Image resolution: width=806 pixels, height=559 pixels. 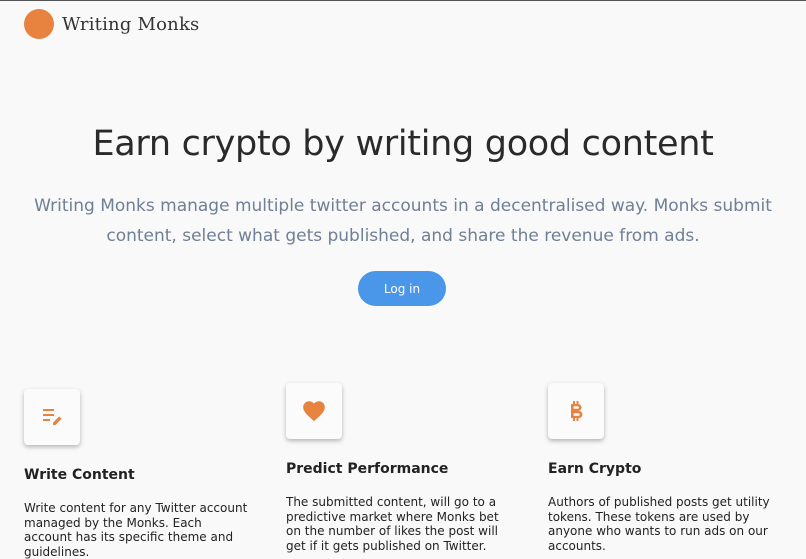 What do you see at coordinates (39, 24) in the screenshot?
I see `logo-circle-icon` at bounding box center [39, 24].